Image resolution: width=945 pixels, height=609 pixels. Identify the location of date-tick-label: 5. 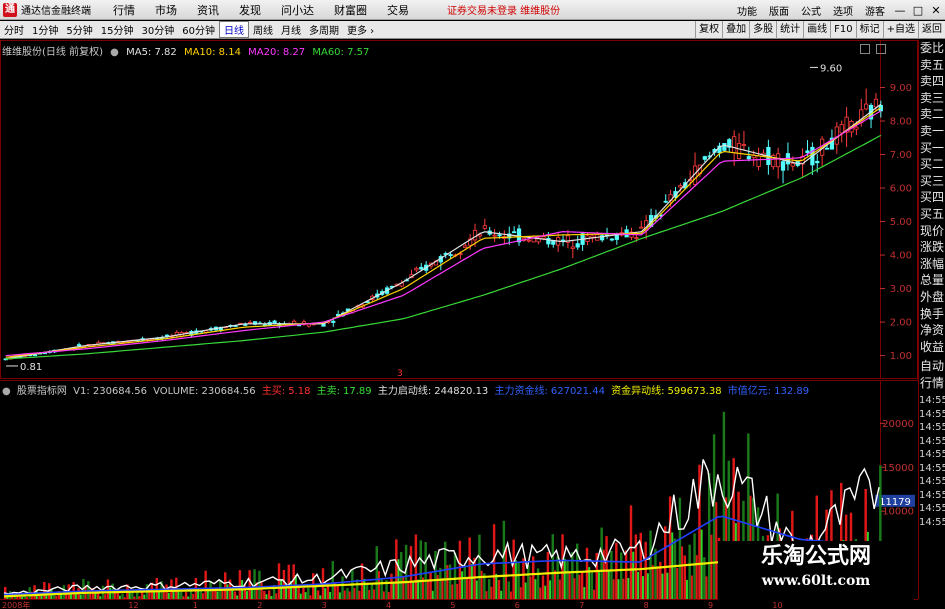
(452, 605).